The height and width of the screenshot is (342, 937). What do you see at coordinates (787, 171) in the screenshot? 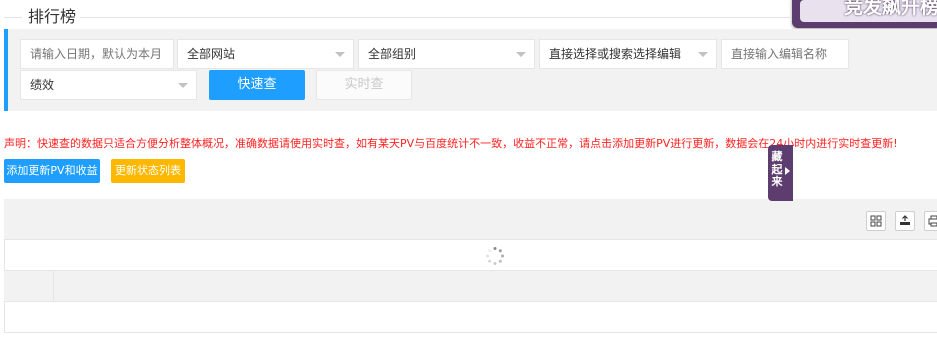
I see `chevron-right-icon` at bounding box center [787, 171].